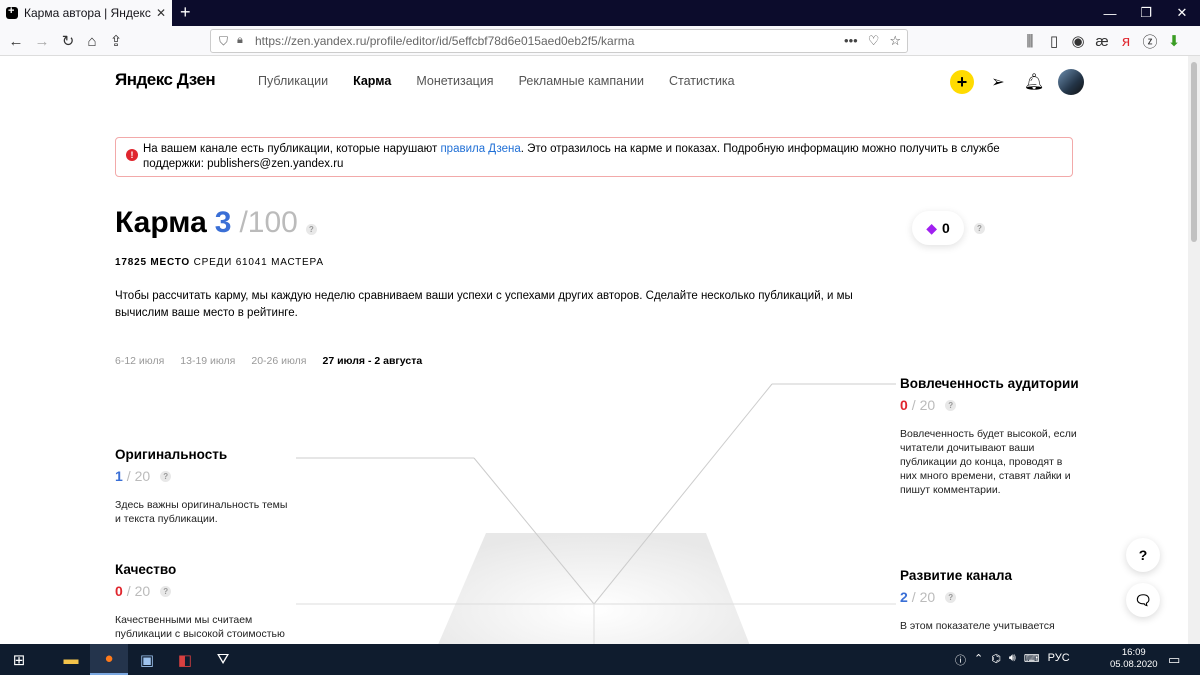 This screenshot has height=675, width=1200. What do you see at coordinates (931, 227) in the screenshot?
I see `diamond-icon: ◆` at bounding box center [931, 227].